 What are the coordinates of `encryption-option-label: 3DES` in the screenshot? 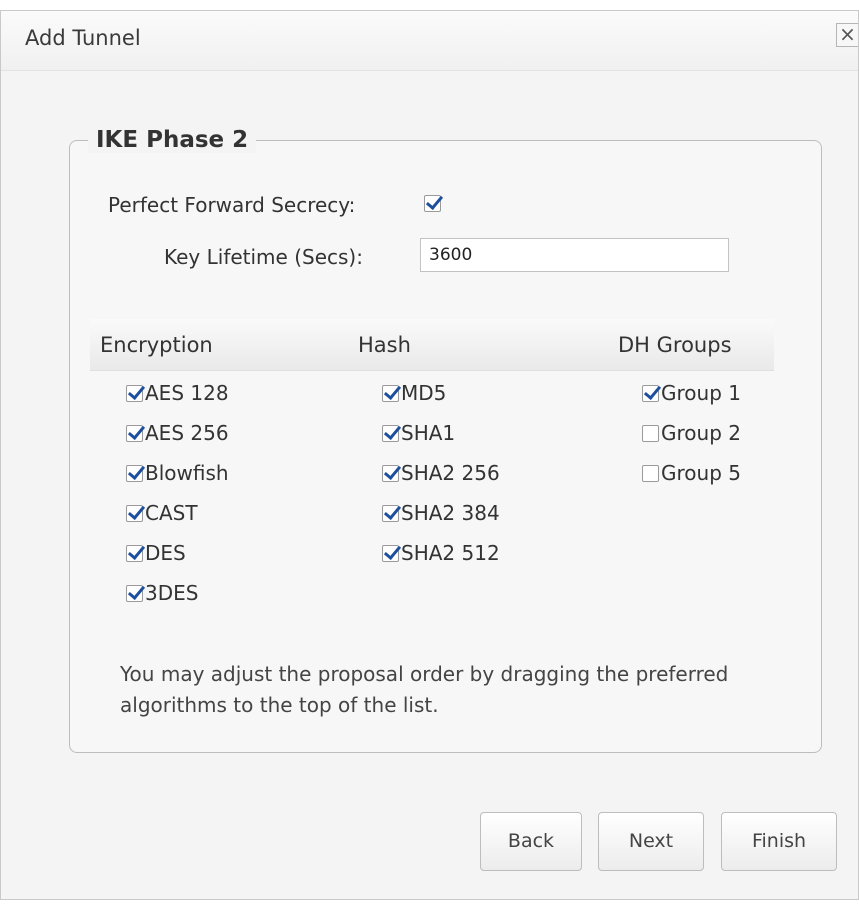 It's located at (172, 593).